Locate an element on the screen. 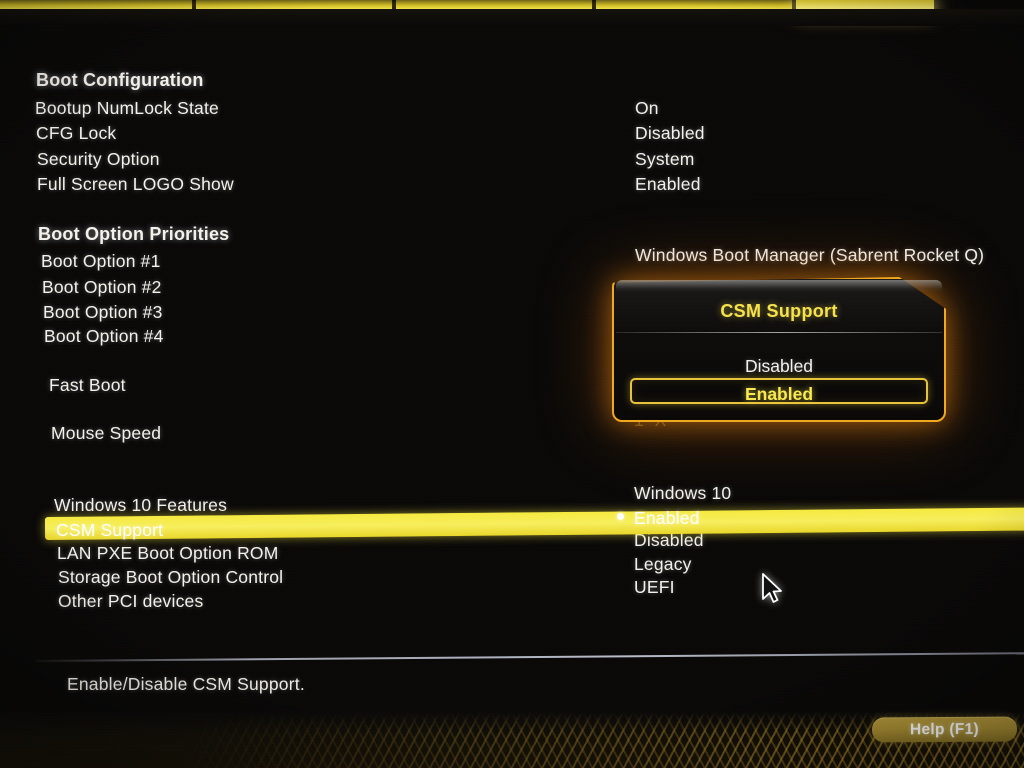 The image size is (1024, 768). mouse-cursor-icon is located at coordinates (772, 588).